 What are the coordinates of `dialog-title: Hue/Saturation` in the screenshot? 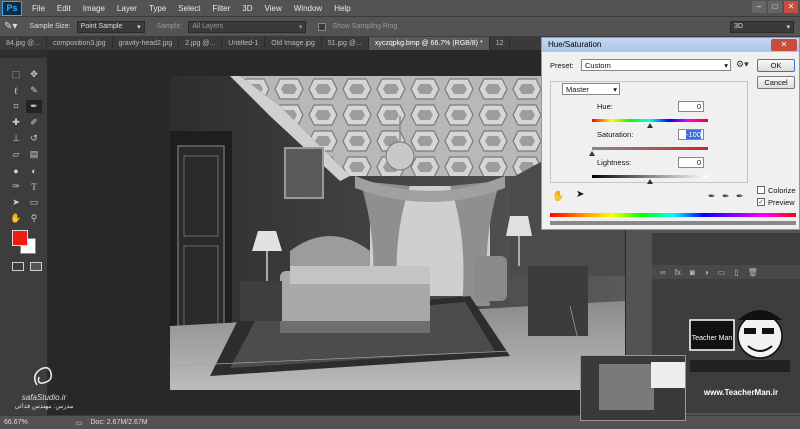 It's located at (670, 45).